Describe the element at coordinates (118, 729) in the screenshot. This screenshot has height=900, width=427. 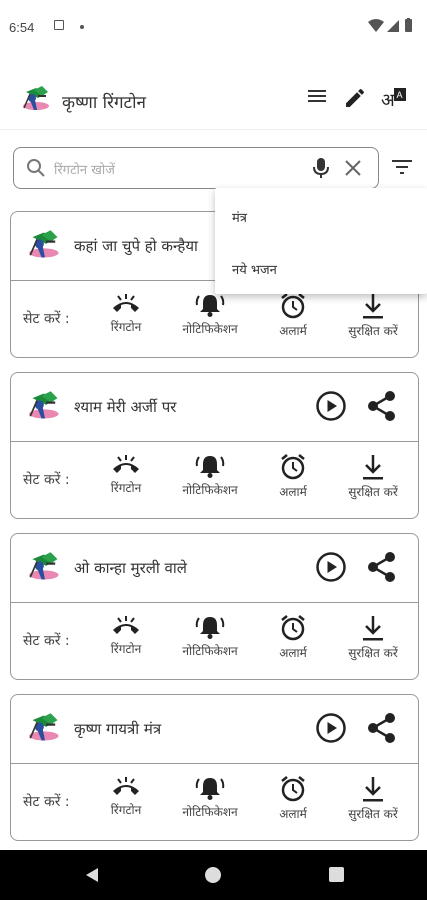
I see `ringtone-title: कृष्ण गायत्री मंत्र` at that location.